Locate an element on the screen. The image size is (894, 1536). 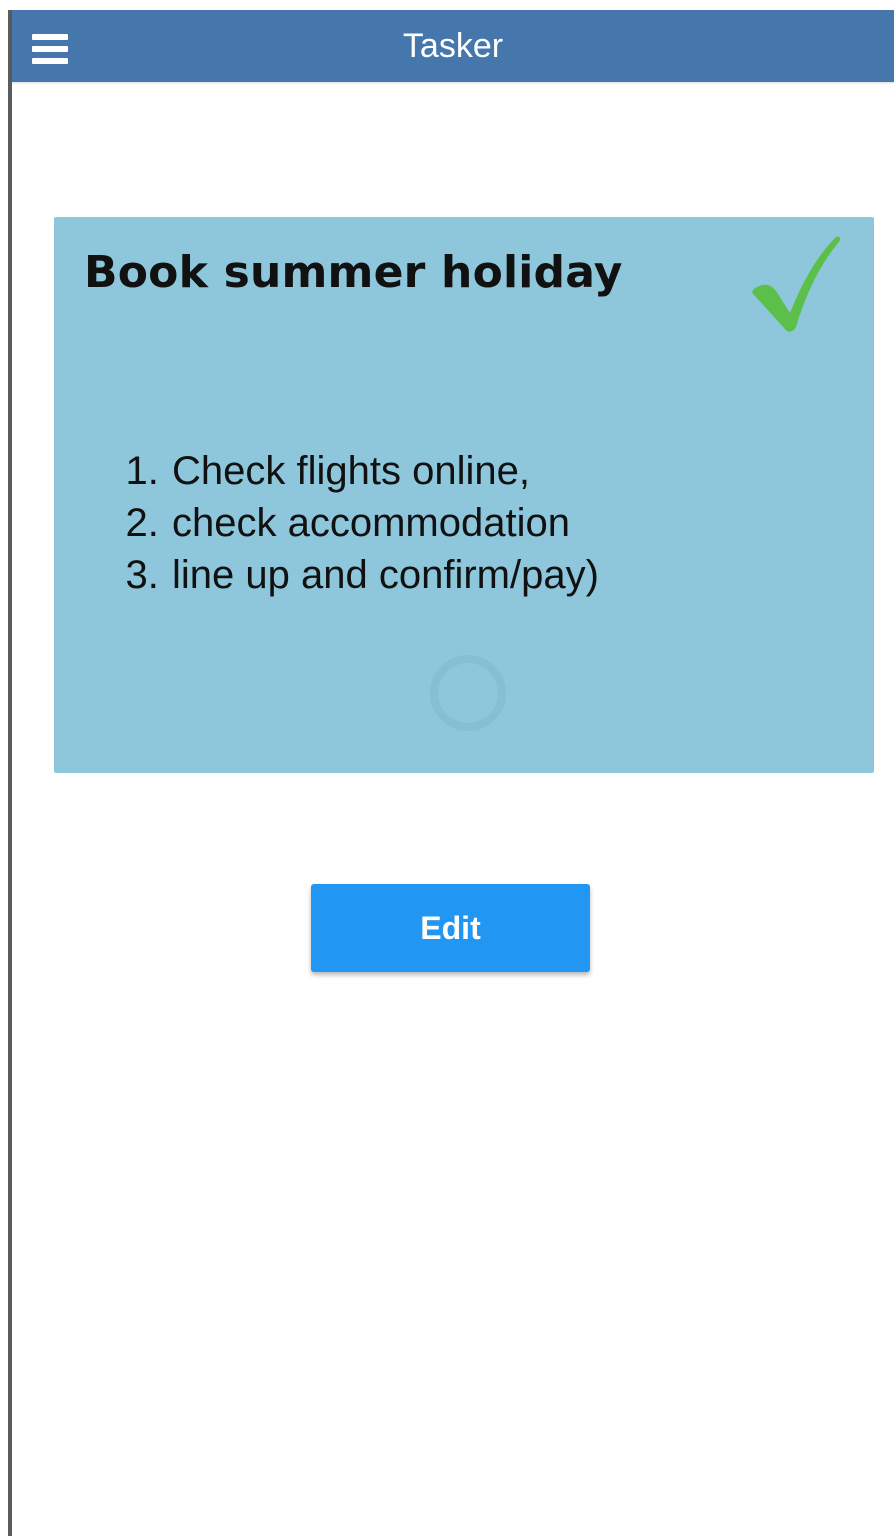
menu-bar-bottom is located at coordinates (50, 61).